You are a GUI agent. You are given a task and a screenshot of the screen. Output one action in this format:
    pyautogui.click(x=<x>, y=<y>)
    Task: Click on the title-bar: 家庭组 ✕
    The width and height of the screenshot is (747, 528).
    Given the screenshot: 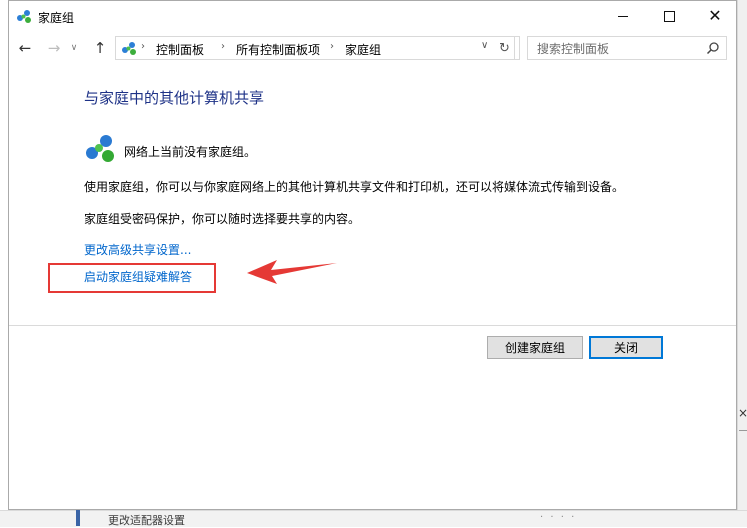 What is the action you would take?
    pyautogui.click(x=372, y=16)
    